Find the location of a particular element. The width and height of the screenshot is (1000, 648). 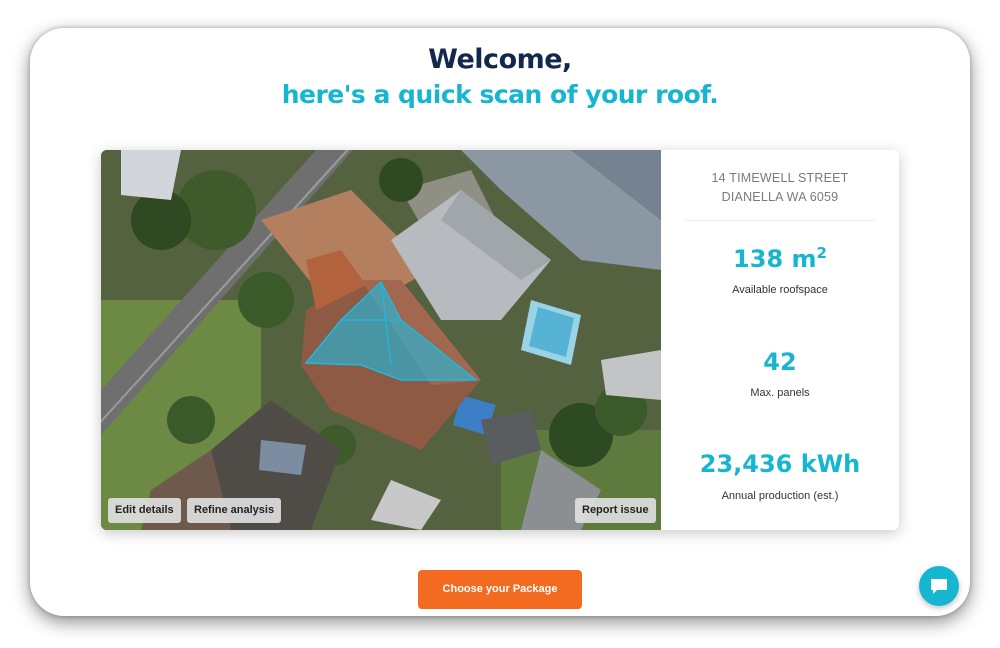

roofspace-label: Available roofspace is located at coordinates (780, 290).